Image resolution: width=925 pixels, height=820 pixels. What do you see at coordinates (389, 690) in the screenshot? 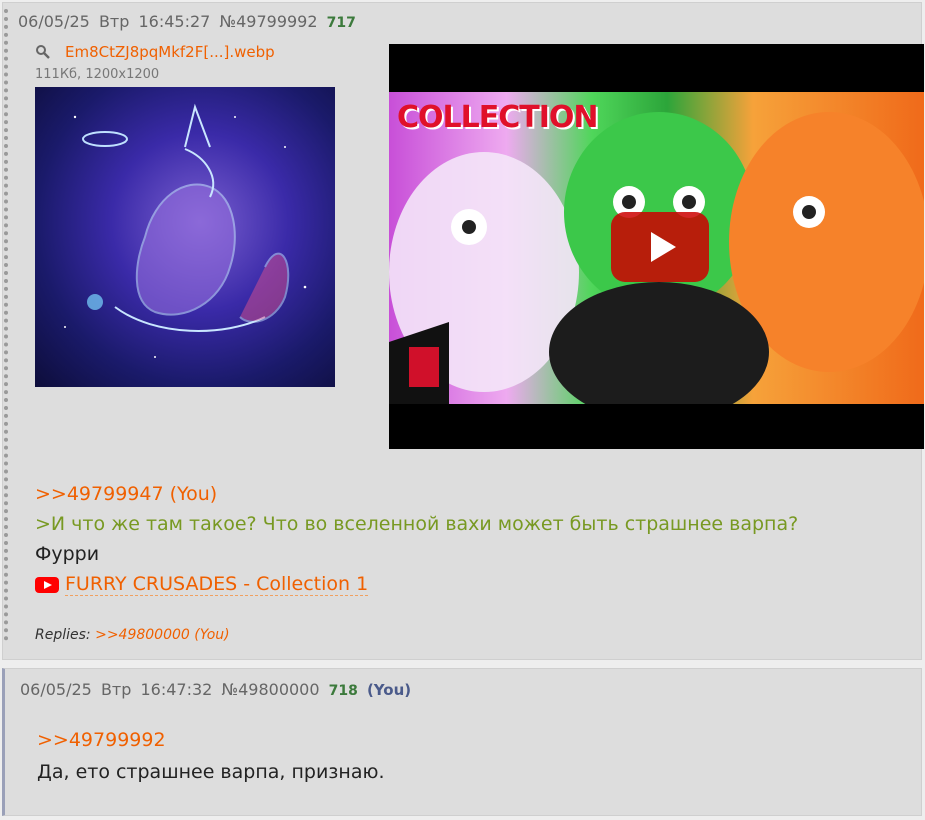
I see `you-tag: (You)` at bounding box center [389, 690].